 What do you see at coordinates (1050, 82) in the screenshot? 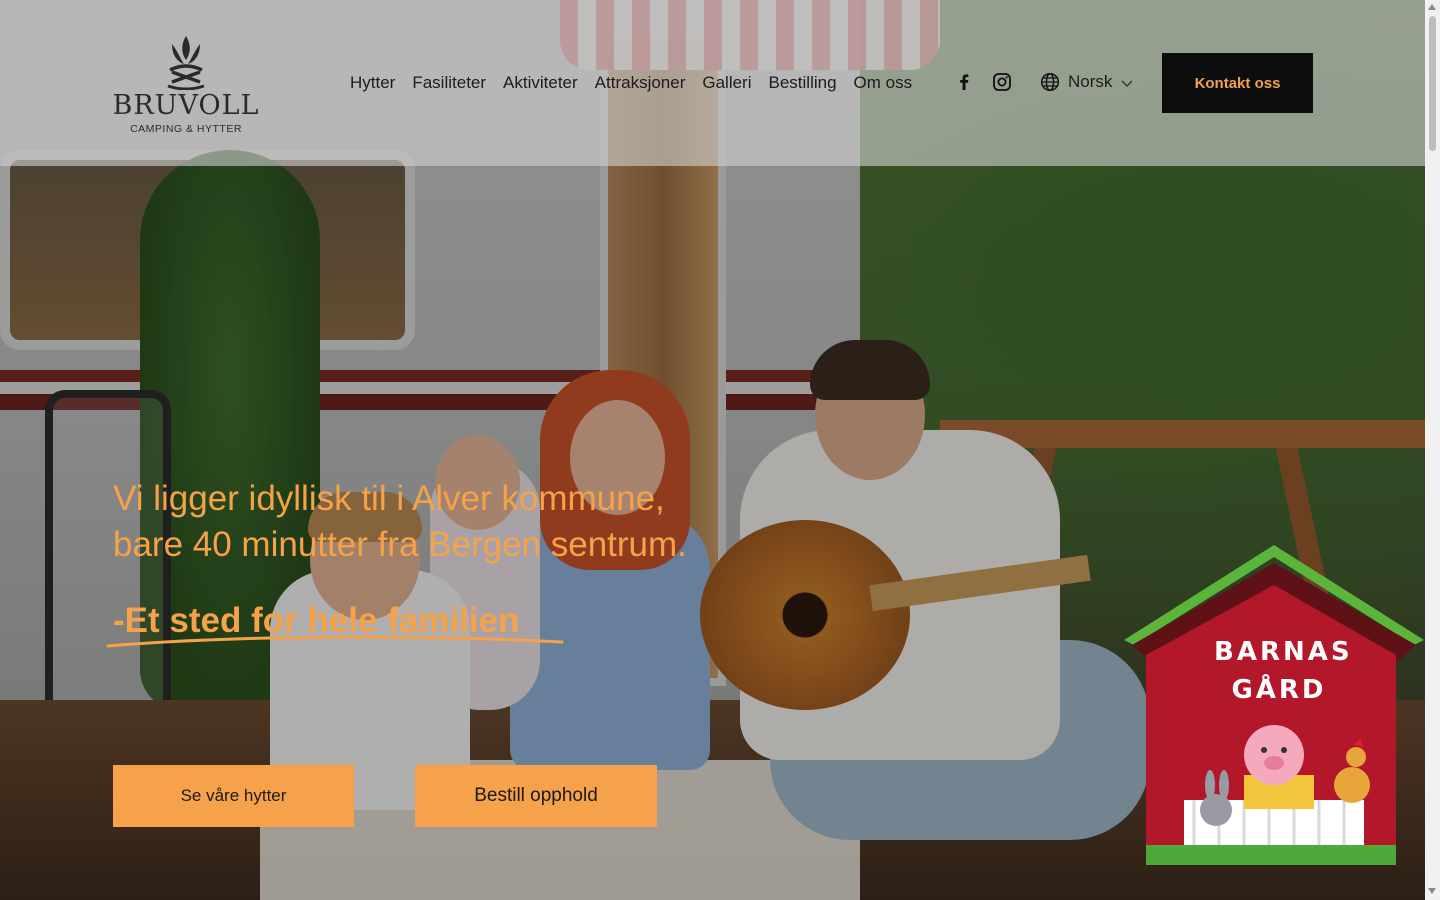
I see `globe-icon` at bounding box center [1050, 82].